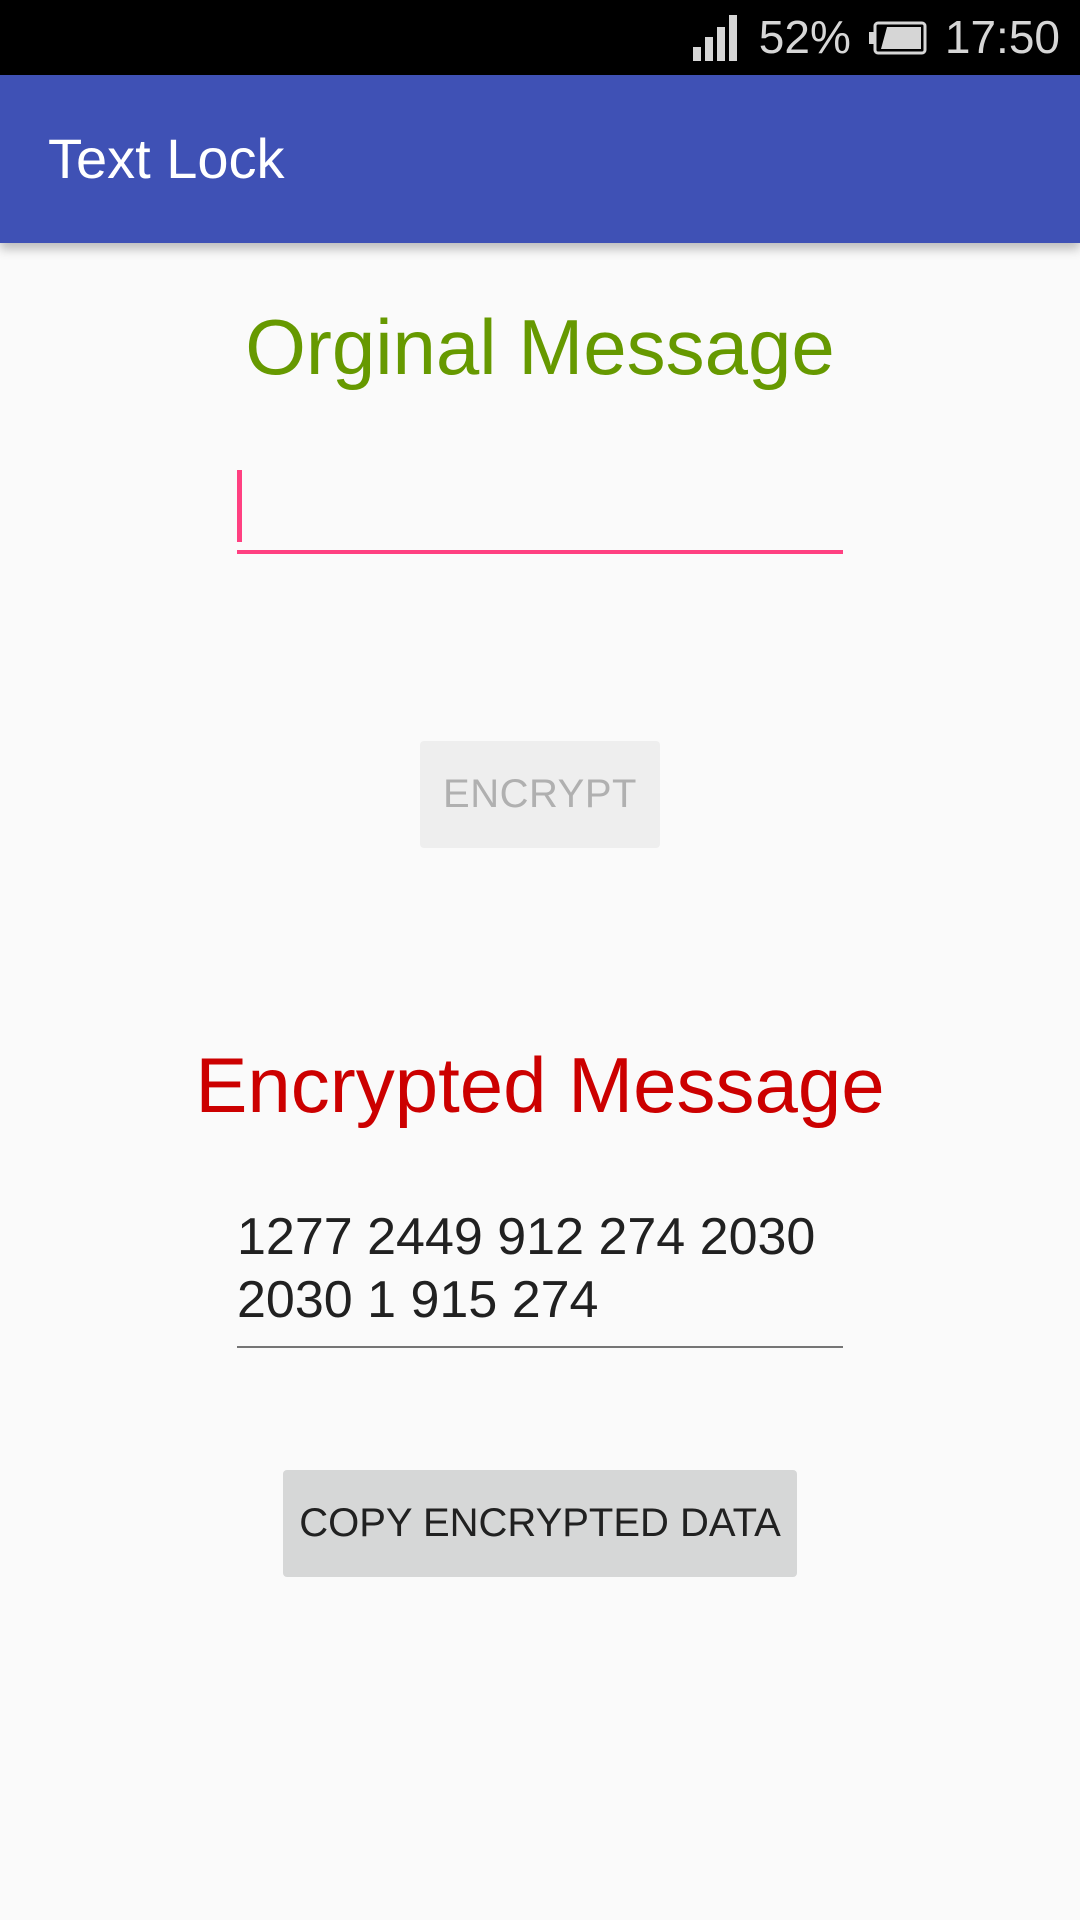 The height and width of the screenshot is (1920, 1080). Describe the element at coordinates (540, 1523) in the screenshot. I see `copy-encrypted-data-button: COPY ENCRYPTED DATA` at that location.